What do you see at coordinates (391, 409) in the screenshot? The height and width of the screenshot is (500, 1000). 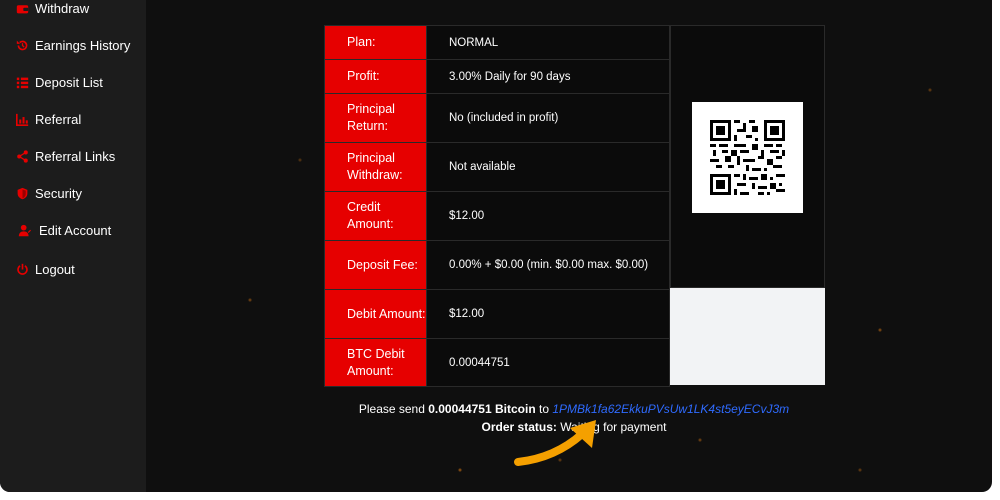 I see `send-prefix: Please send` at bounding box center [391, 409].